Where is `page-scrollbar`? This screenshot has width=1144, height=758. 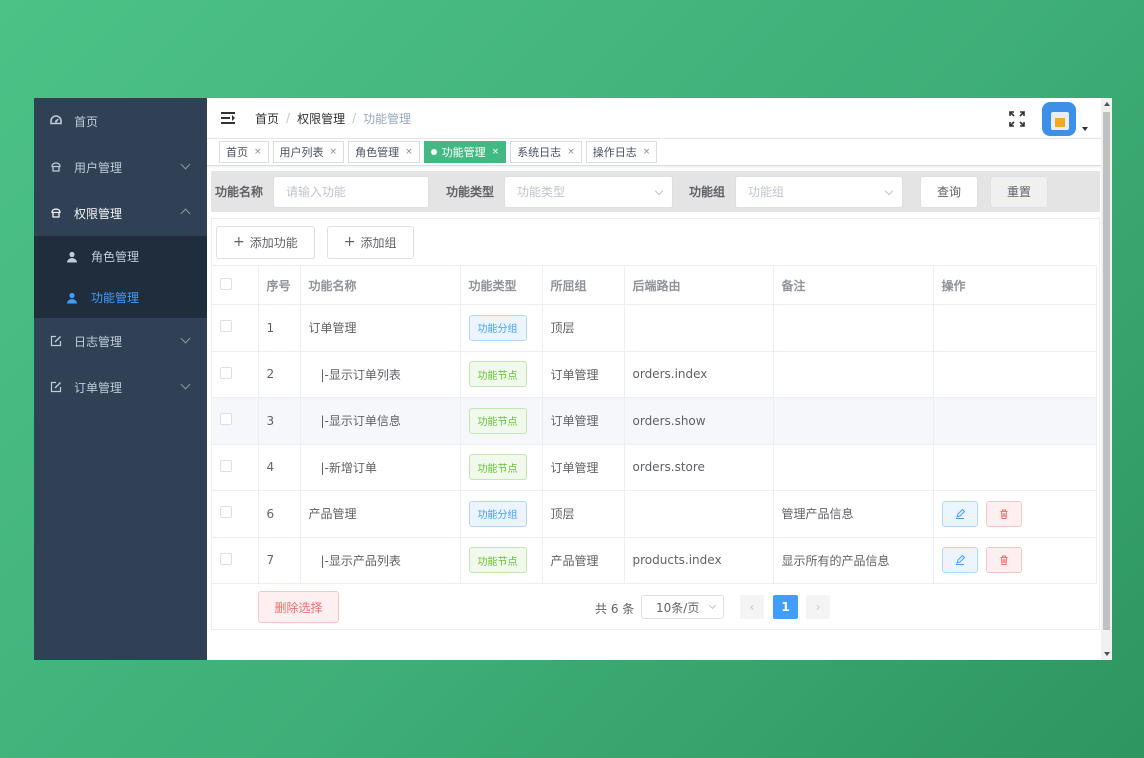
page-scrollbar is located at coordinates (1106, 379).